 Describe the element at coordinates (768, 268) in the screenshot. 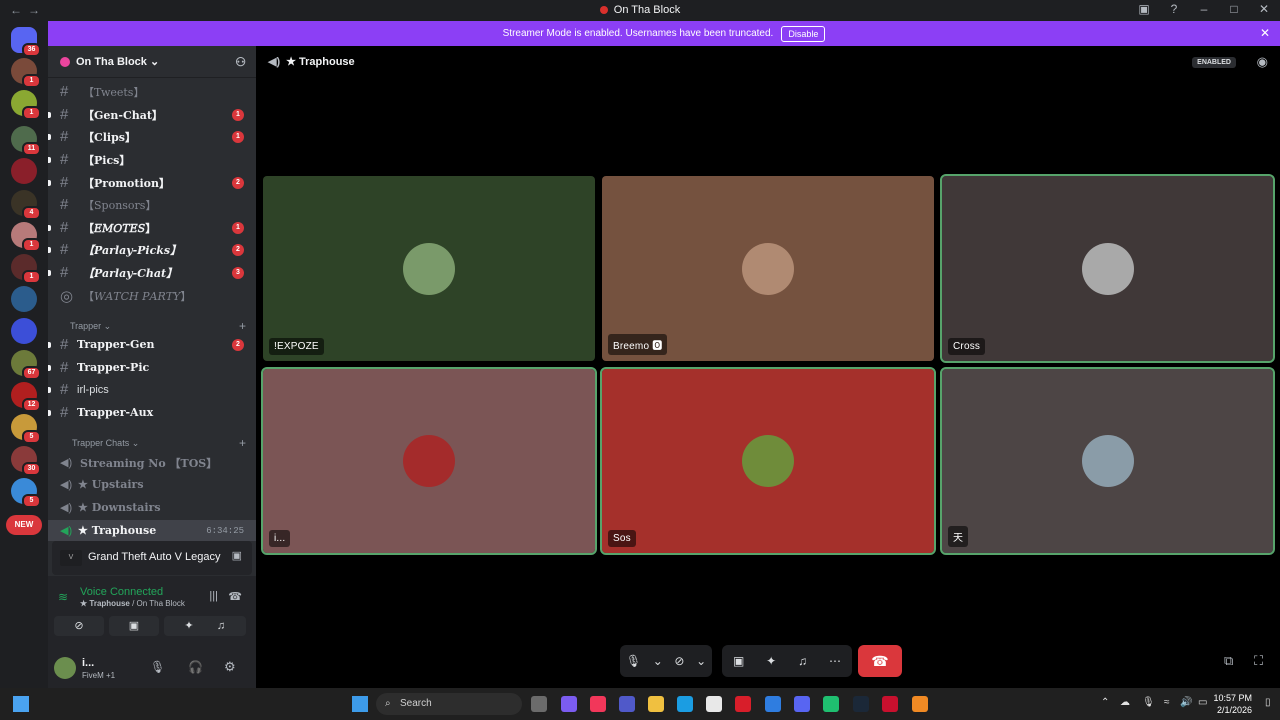

I see `participant-tile: Breemo 🅾` at that location.